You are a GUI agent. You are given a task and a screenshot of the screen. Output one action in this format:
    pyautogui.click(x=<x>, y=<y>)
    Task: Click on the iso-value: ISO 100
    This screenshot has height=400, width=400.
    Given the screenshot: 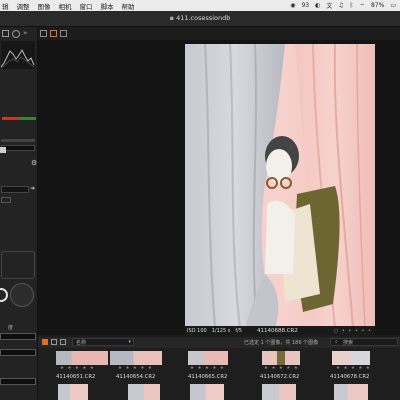 What is the action you would take?
    pyautogui.click(x=197, y=330)
    